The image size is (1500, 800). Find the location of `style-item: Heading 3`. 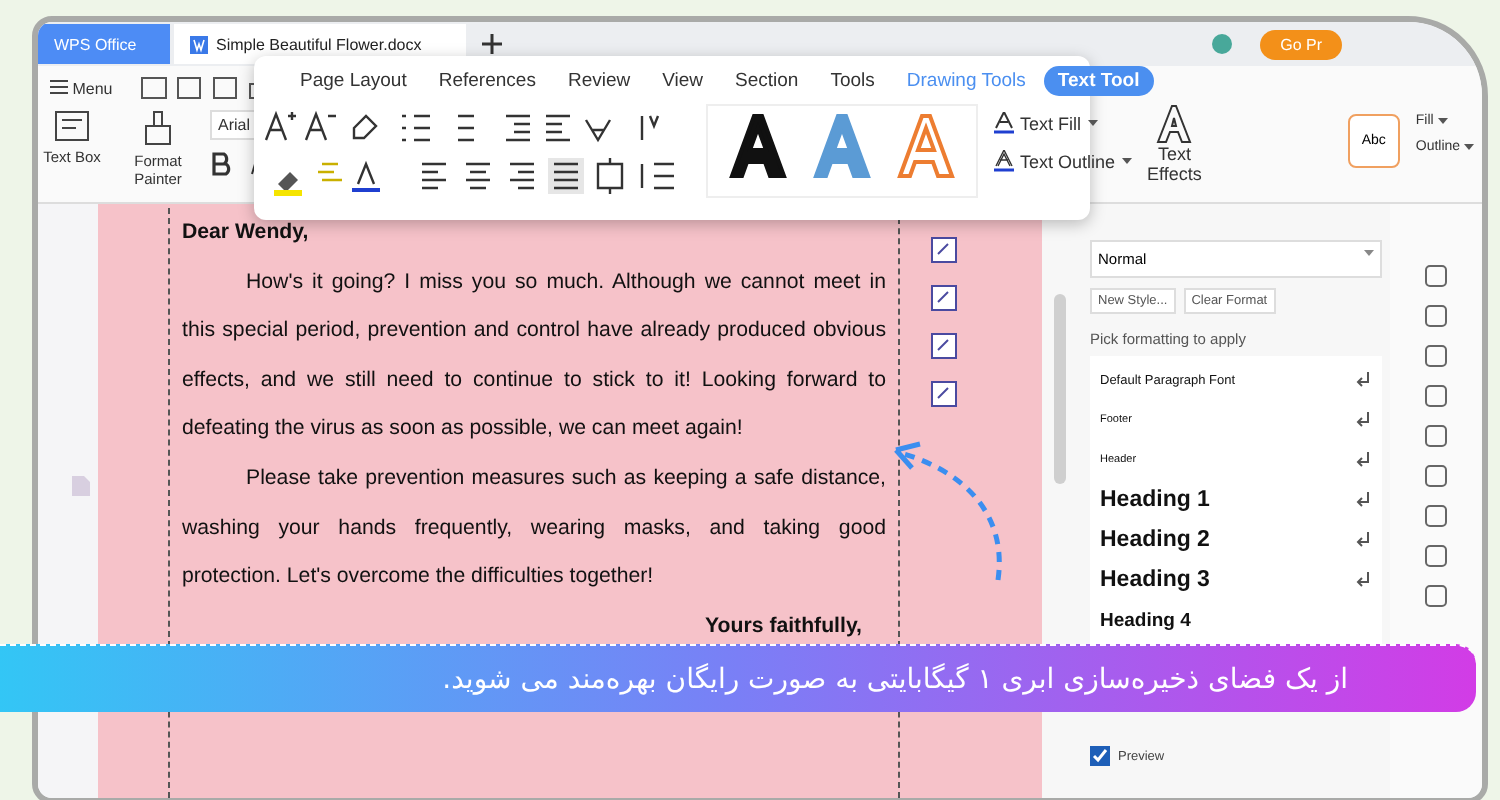

style-item: Heading 3 is located at coordinates (1155, 580).